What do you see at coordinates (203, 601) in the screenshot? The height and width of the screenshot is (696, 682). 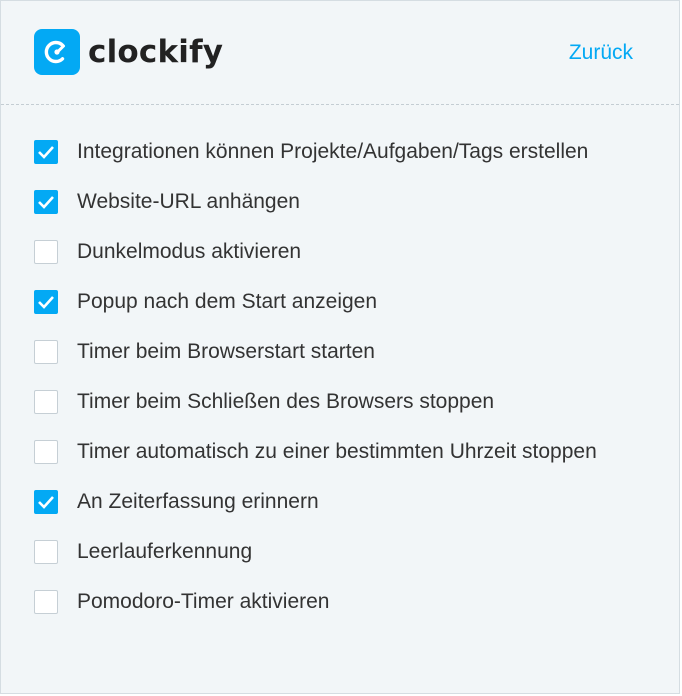 I see `setting-label: Pomodoro-Timer aktivieren` at bounding box center [203, 601].